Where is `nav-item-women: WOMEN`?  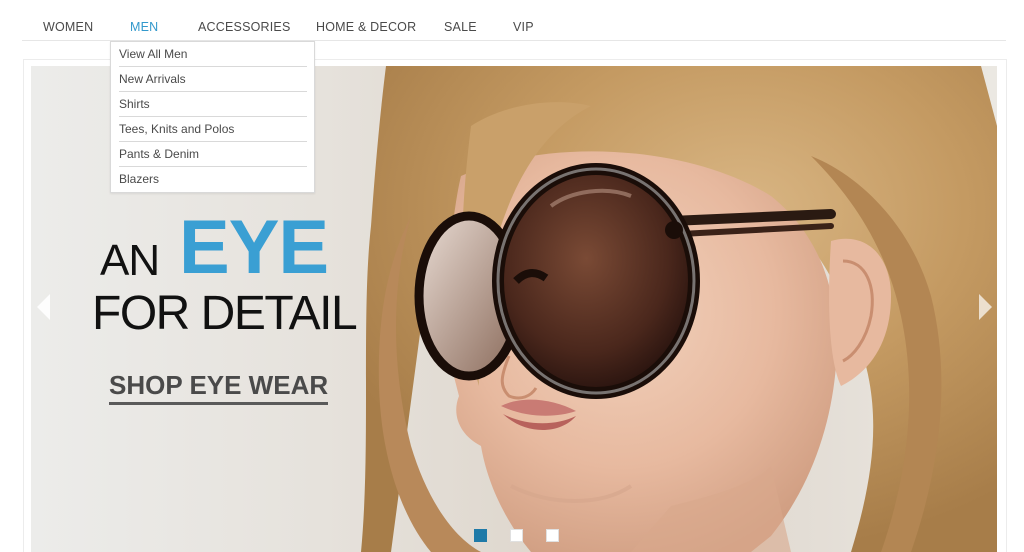
nav-item-women: WOMEN is located at coordinates (68, 27).